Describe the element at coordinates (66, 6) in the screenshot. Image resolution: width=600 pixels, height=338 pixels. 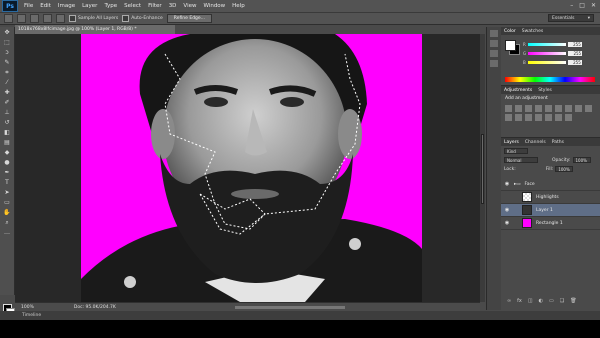
I see `menu-image: Image` at that location.